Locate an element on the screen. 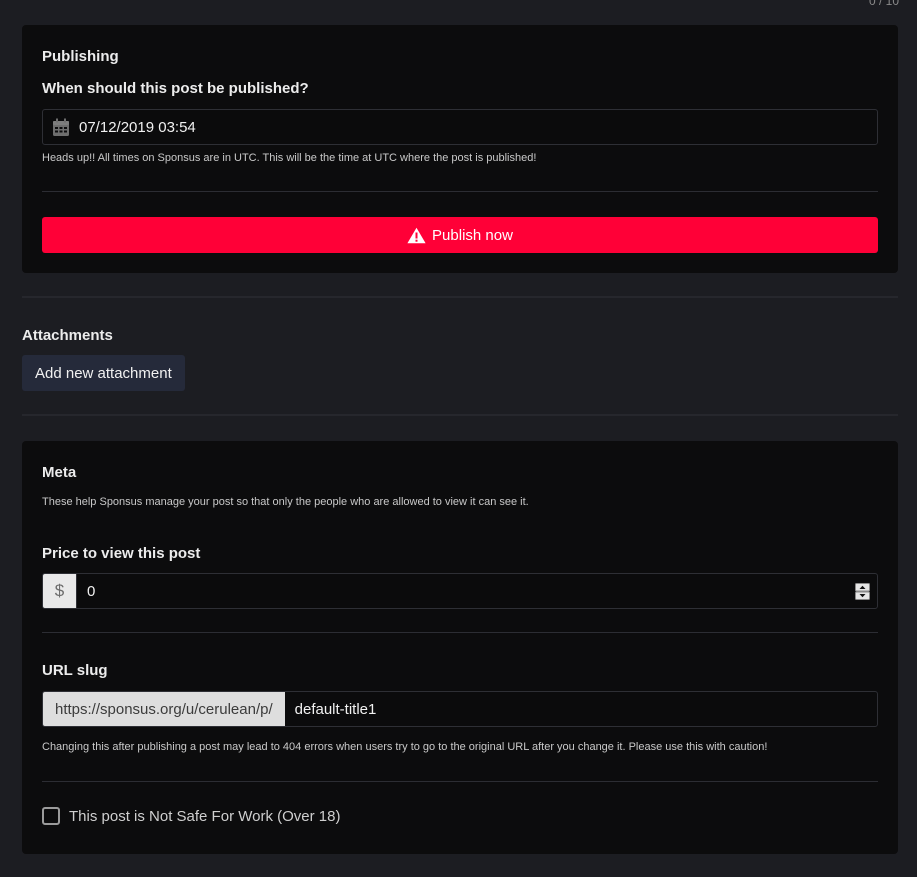  nsfw-checkbox is located at coordinates (51, 816).